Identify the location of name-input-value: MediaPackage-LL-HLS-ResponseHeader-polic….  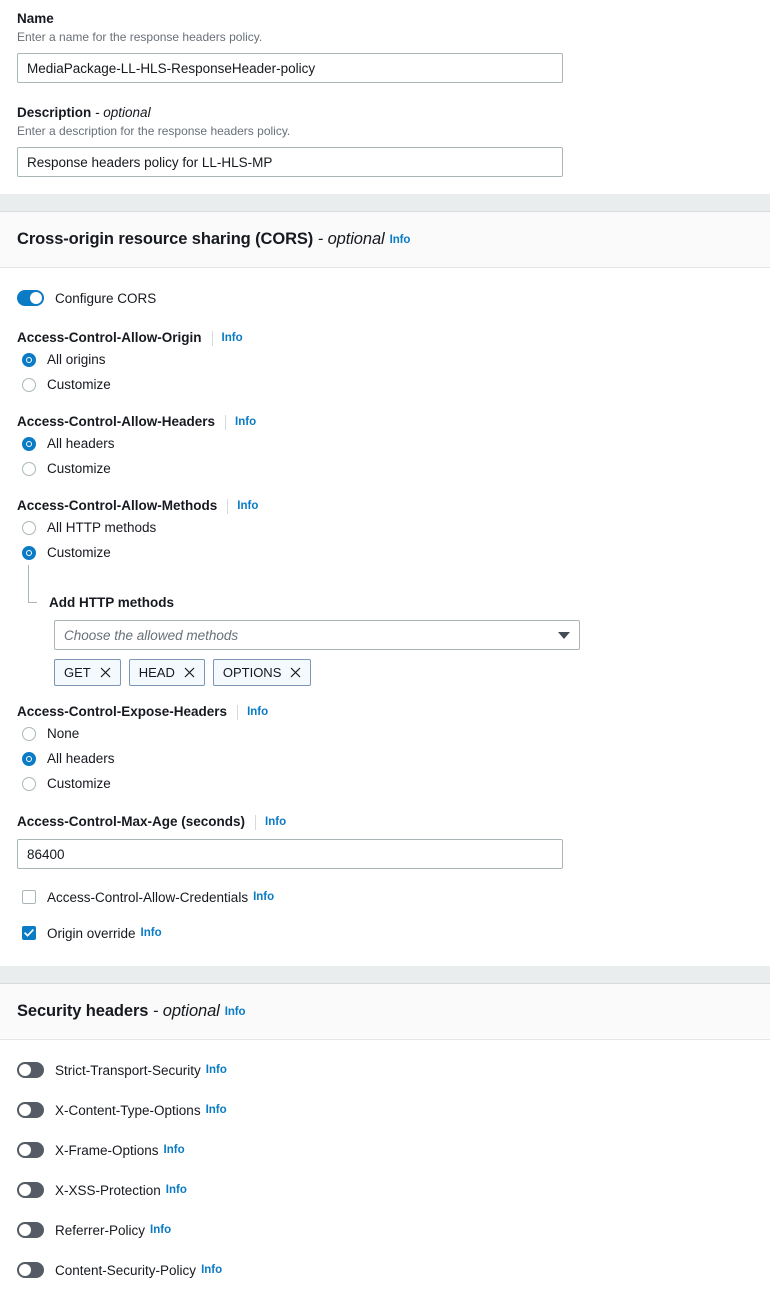
(171, 68).